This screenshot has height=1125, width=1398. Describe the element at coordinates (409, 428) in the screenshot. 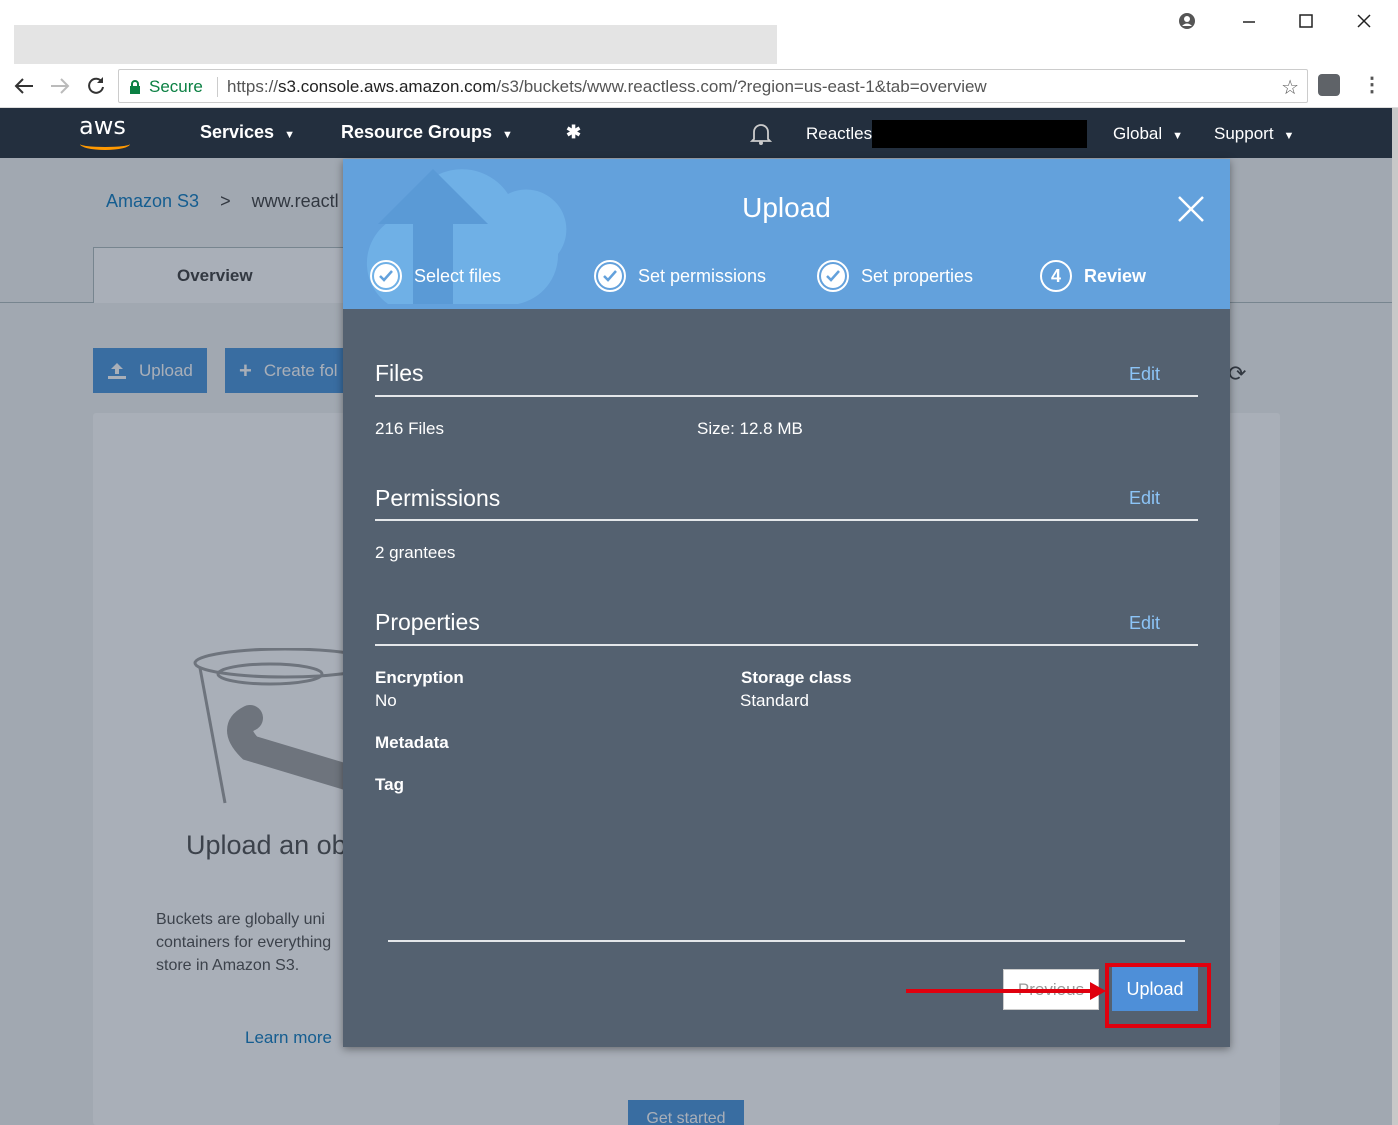

I see `files-count: 216 Files` at that location.